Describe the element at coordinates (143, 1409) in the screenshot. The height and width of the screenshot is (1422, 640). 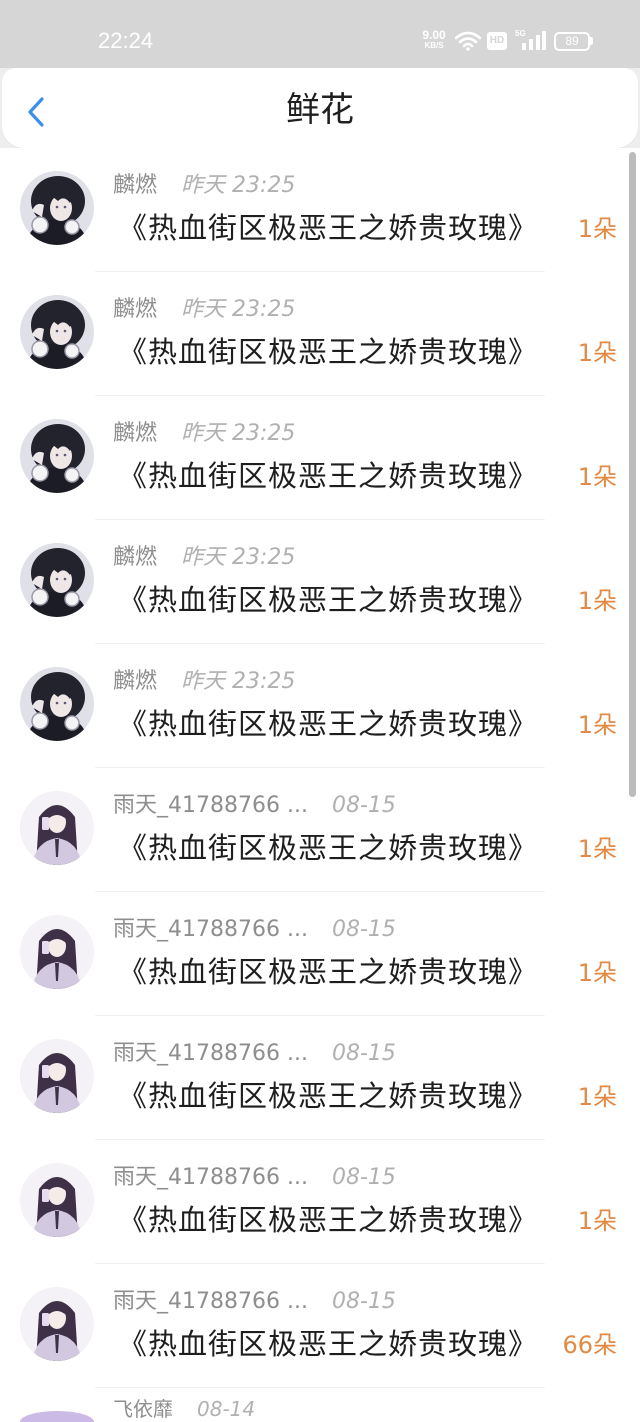
I see `user-name: 飞依靡` at that location.